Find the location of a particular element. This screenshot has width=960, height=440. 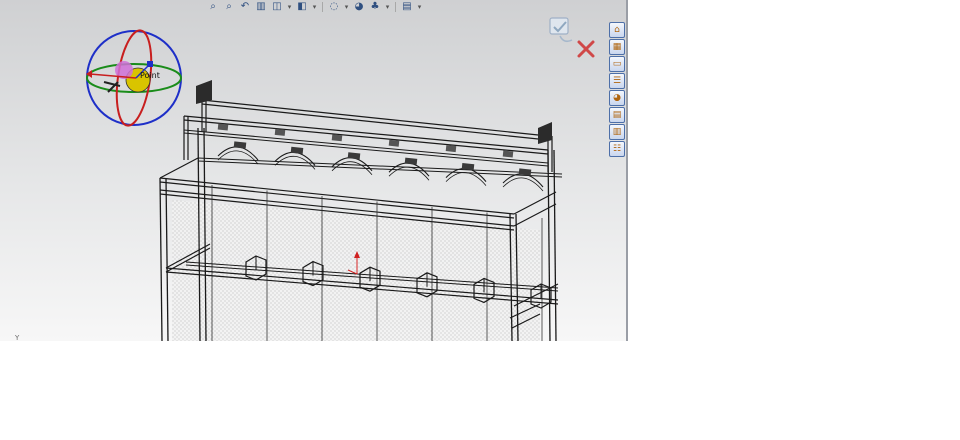

confirm-check-icon is located at coordinates (561, 30).